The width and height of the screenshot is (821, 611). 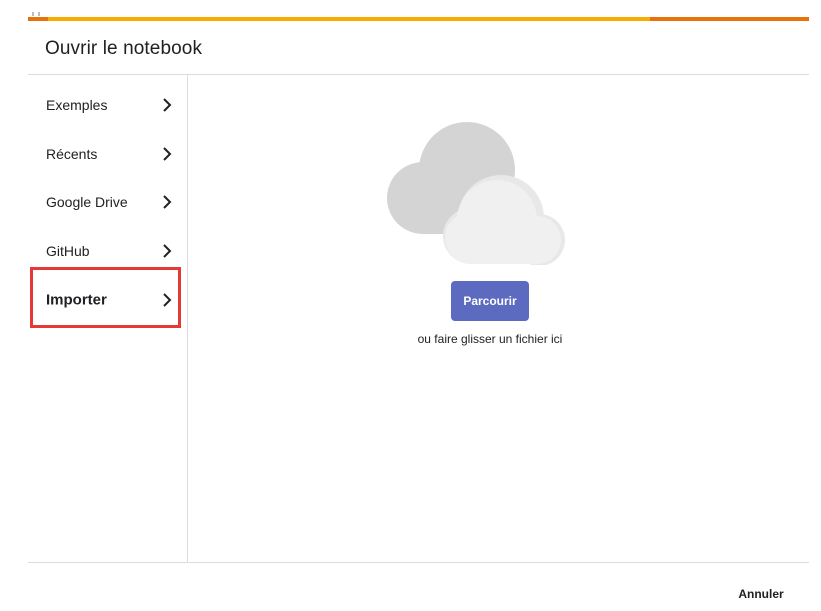 What do you see at coordinates (68, 251) in the screenshot?
I see `sidebar-item-label: GitHub` at bounding box center [68, 251].